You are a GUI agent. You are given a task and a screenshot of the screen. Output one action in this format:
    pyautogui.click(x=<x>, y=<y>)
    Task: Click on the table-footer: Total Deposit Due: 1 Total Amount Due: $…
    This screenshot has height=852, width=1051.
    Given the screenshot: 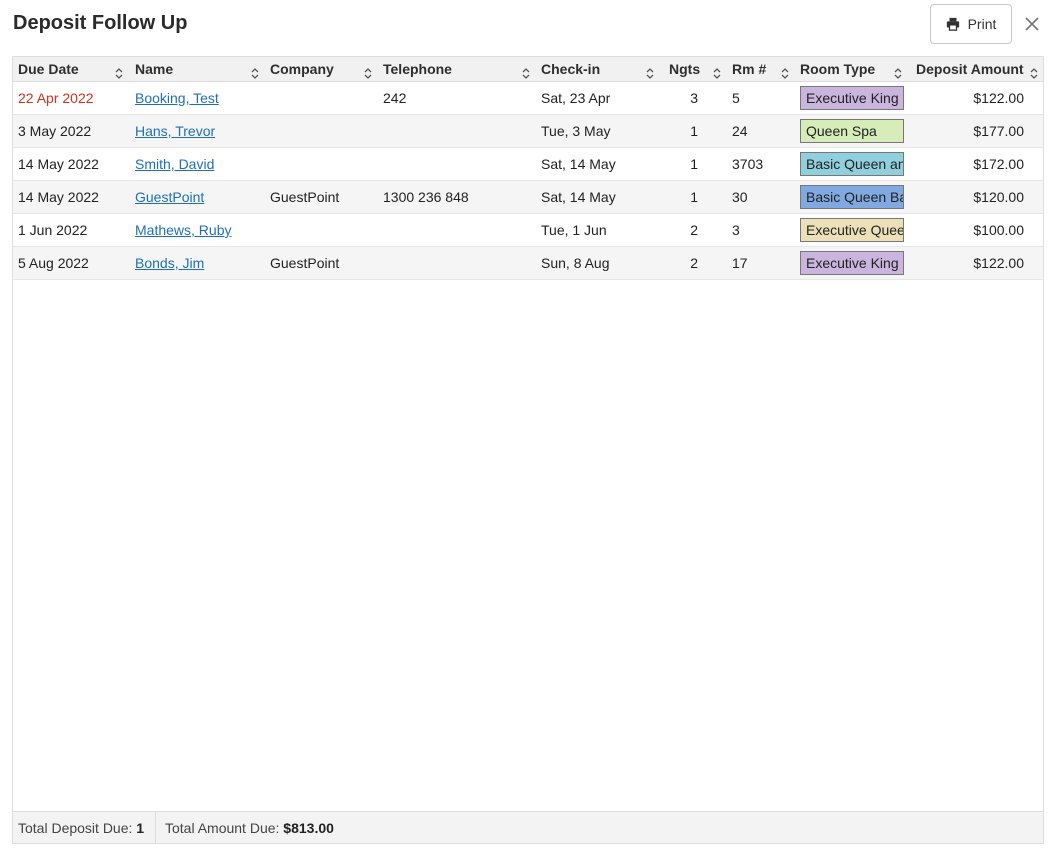 What is the action you would take?
    pyautogui.click(x=528, y=827)
    